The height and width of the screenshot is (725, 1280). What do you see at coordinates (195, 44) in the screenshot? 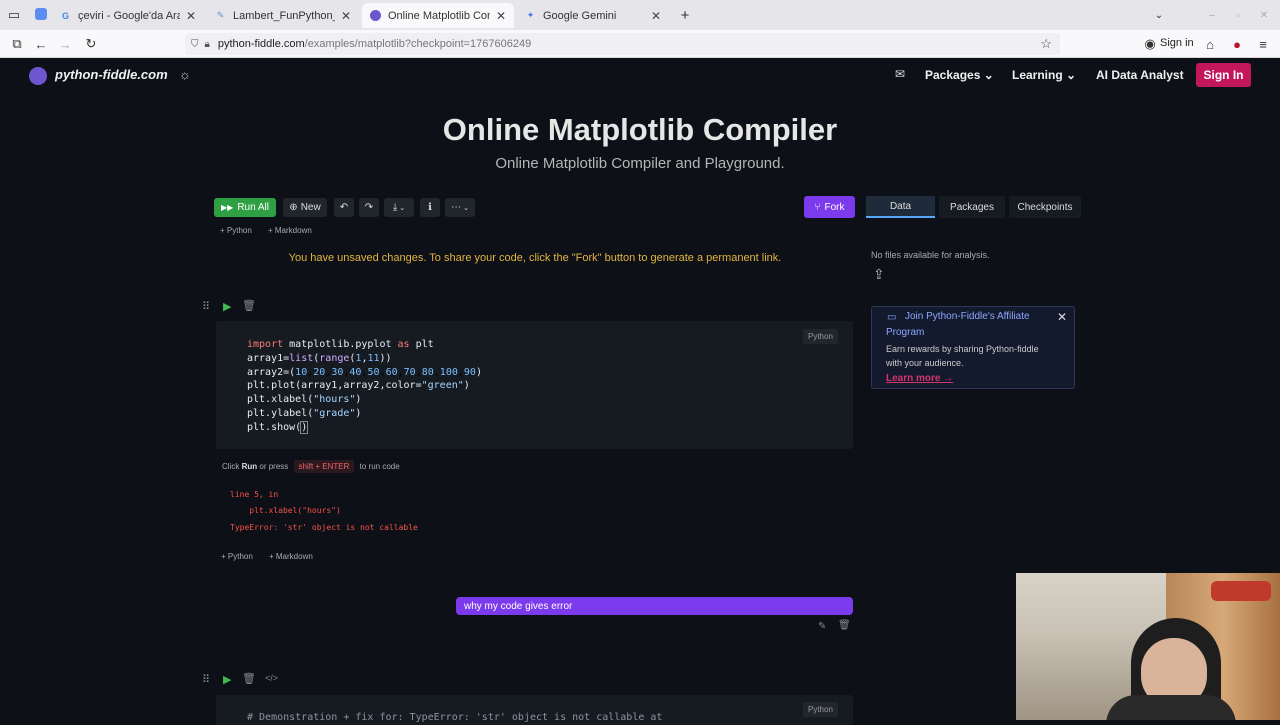
I see `tracking-protection-icon: ⛉` at bounding box center [195, 44].